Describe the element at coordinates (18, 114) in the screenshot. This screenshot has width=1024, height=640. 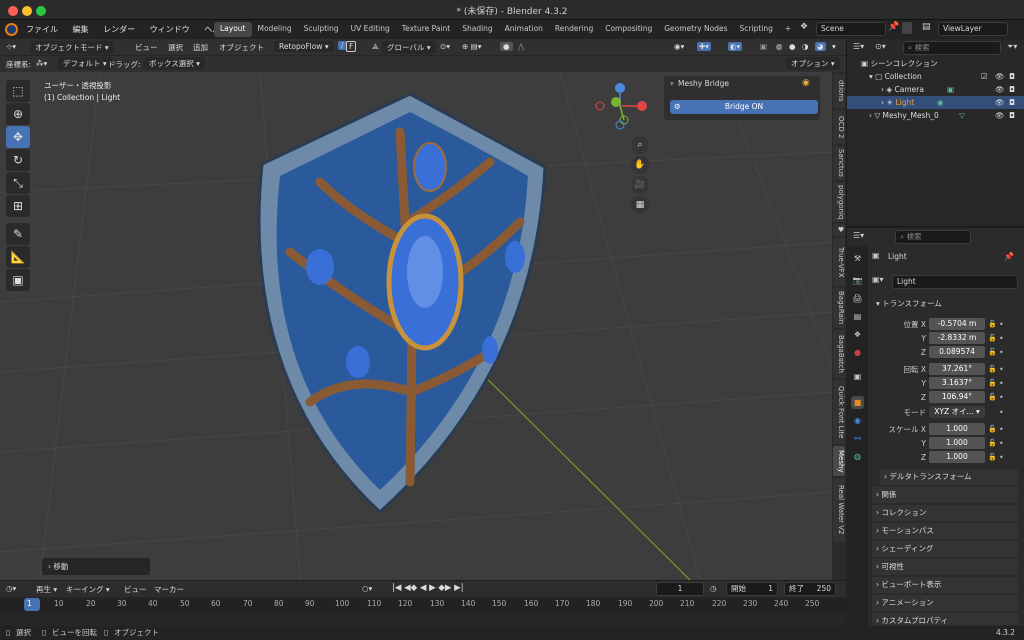
I see `cursor-tool: ⊕` at that location.